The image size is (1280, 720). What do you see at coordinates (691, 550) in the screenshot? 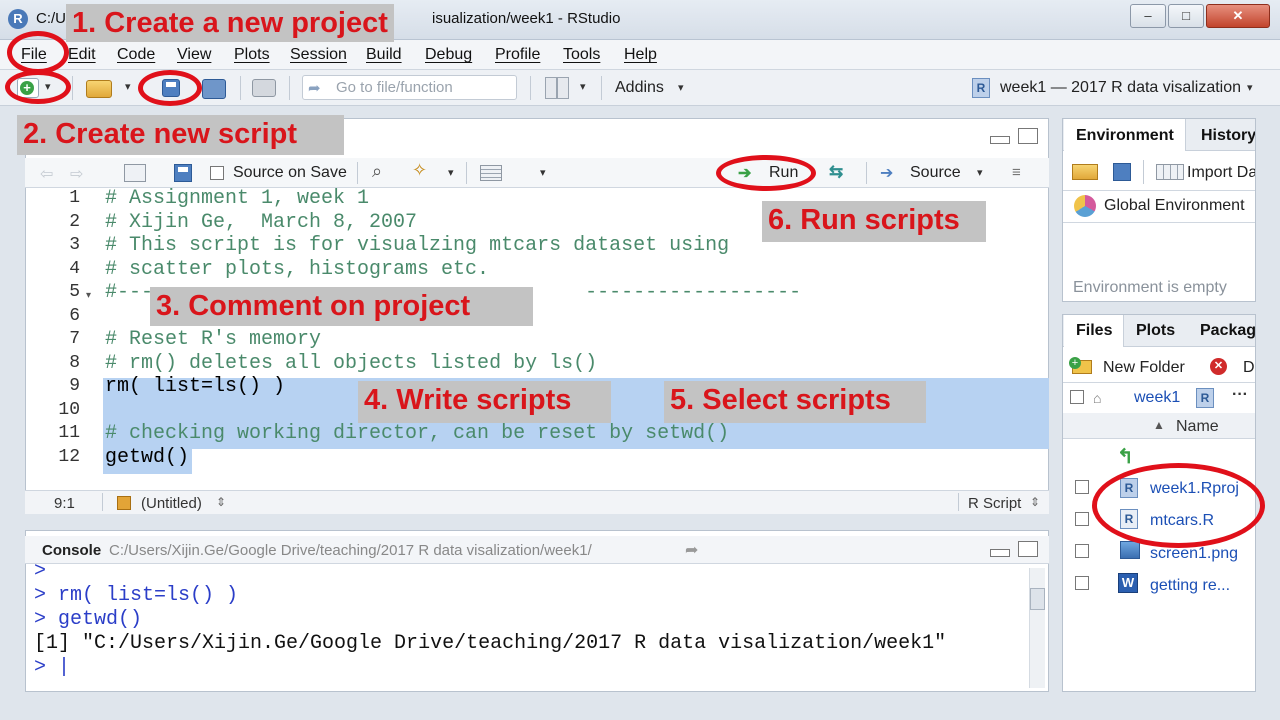
I see `goto-directory-icon: ➦` at bounding box center [691, 550].